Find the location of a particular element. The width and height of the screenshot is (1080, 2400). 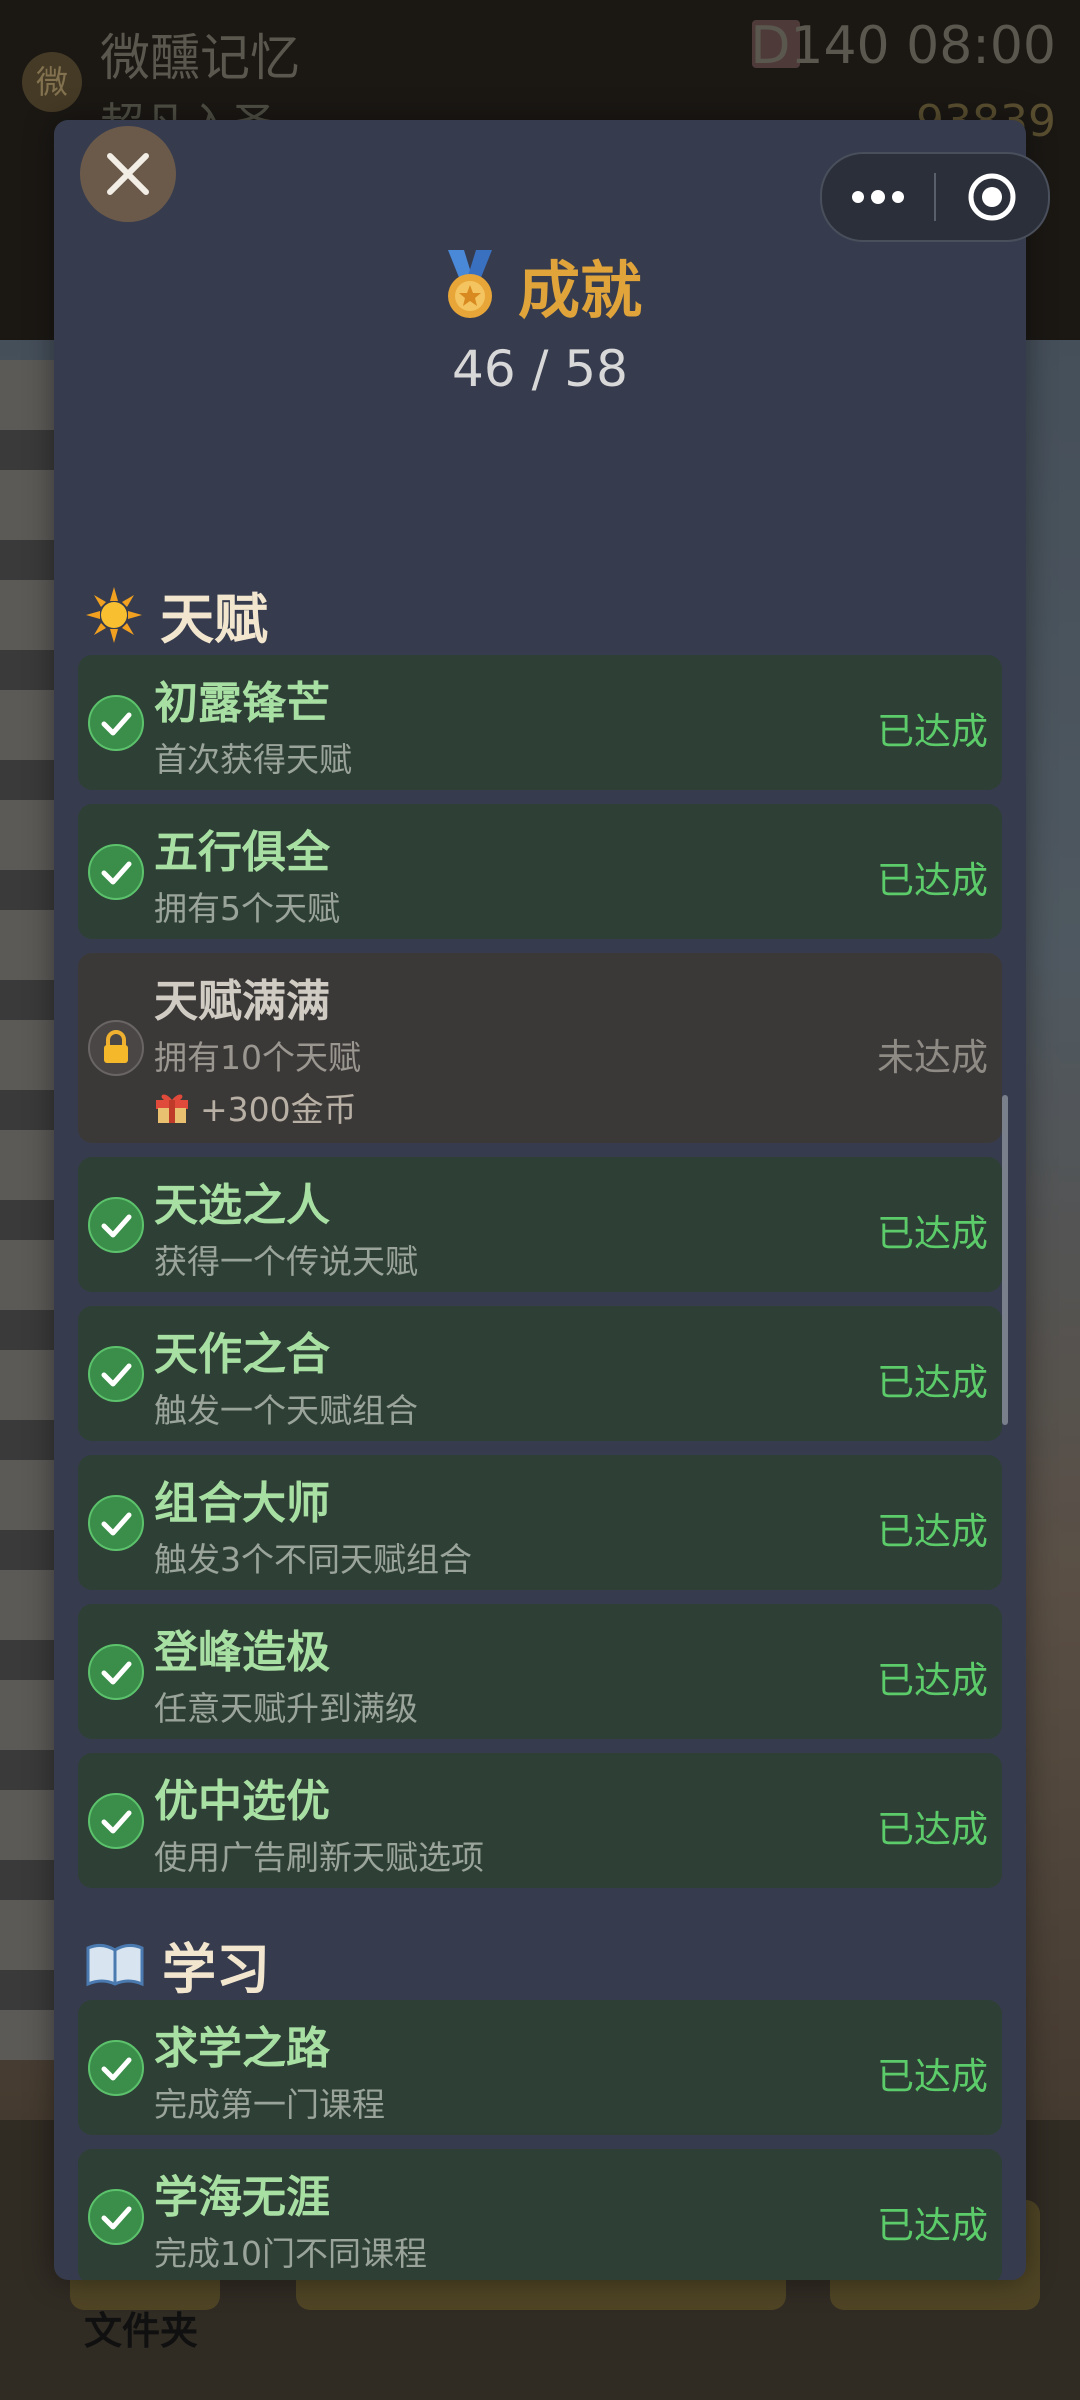

achievement-status: 未达成 is located at coordinates (932, 1057).